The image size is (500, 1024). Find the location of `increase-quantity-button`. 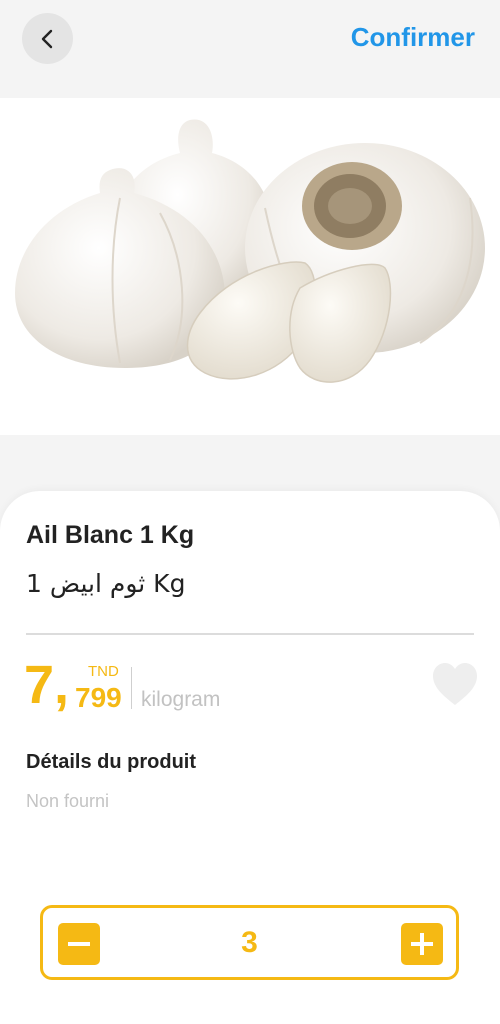

increase-quantity-button is located at coordinates (422, 944).